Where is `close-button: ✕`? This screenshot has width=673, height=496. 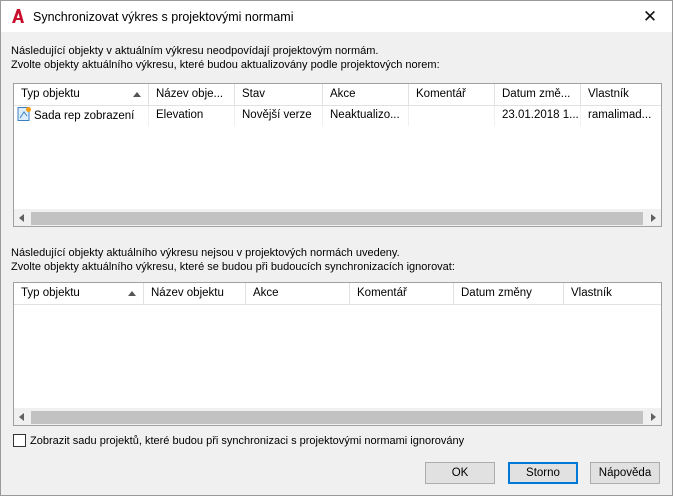
close-button: ✕ is located at coordinates (650, 16).